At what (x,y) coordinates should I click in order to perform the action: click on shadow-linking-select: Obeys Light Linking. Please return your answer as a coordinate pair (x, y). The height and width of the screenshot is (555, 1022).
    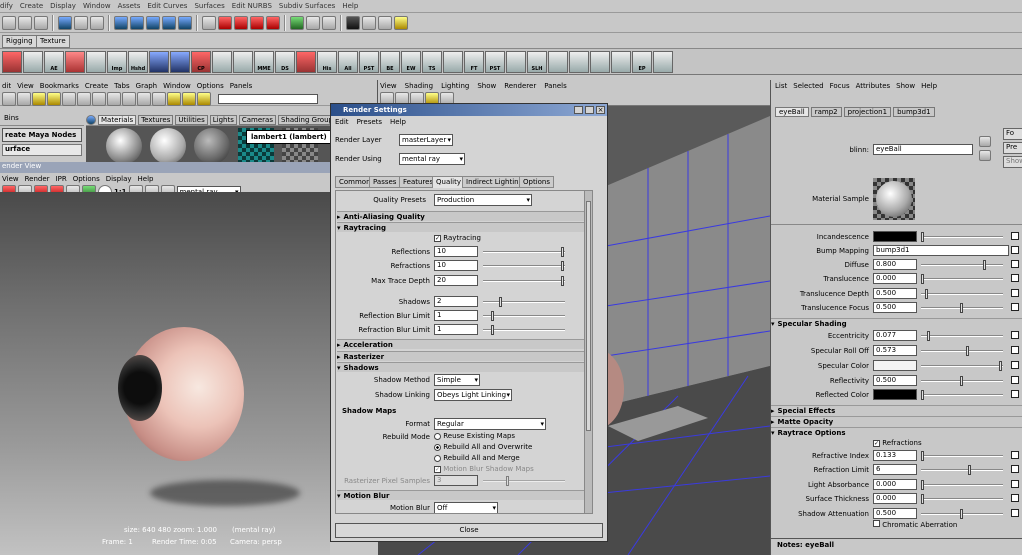
    Looking at the image, I should click on (473, 395).